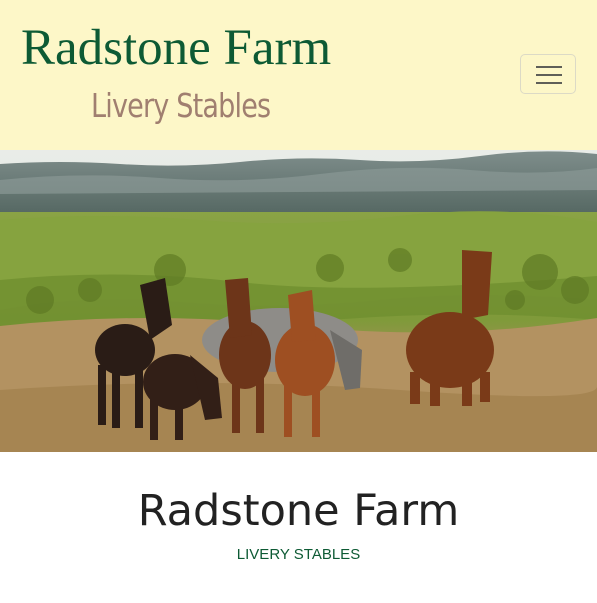 Image resolution: width=597 pixels, height=603 pixels. I want to click on menu-toggle-button, so click(548, 74).